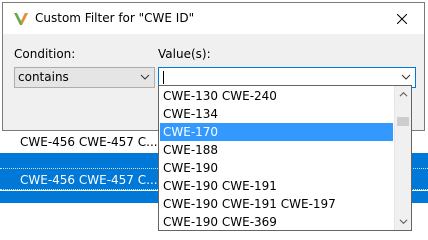 Image resolution: width=428 pixels, height=240 pixels. Describe the element at coordinates (276, 114) in the screenshot. I see `dropdown-item: CWE-134` at that location.